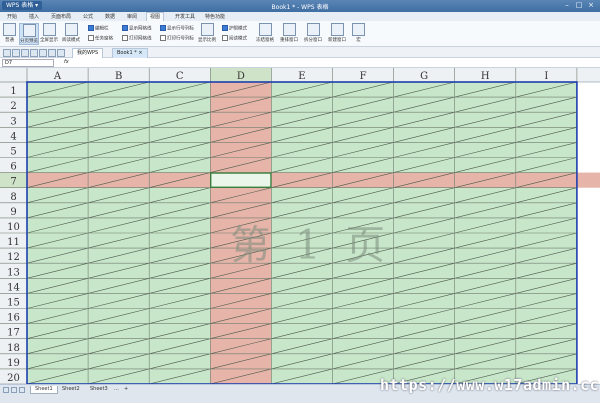  Describe the element at coordinates (13, 152) in the screenshot. I see `row-header-5: 5` at that location.